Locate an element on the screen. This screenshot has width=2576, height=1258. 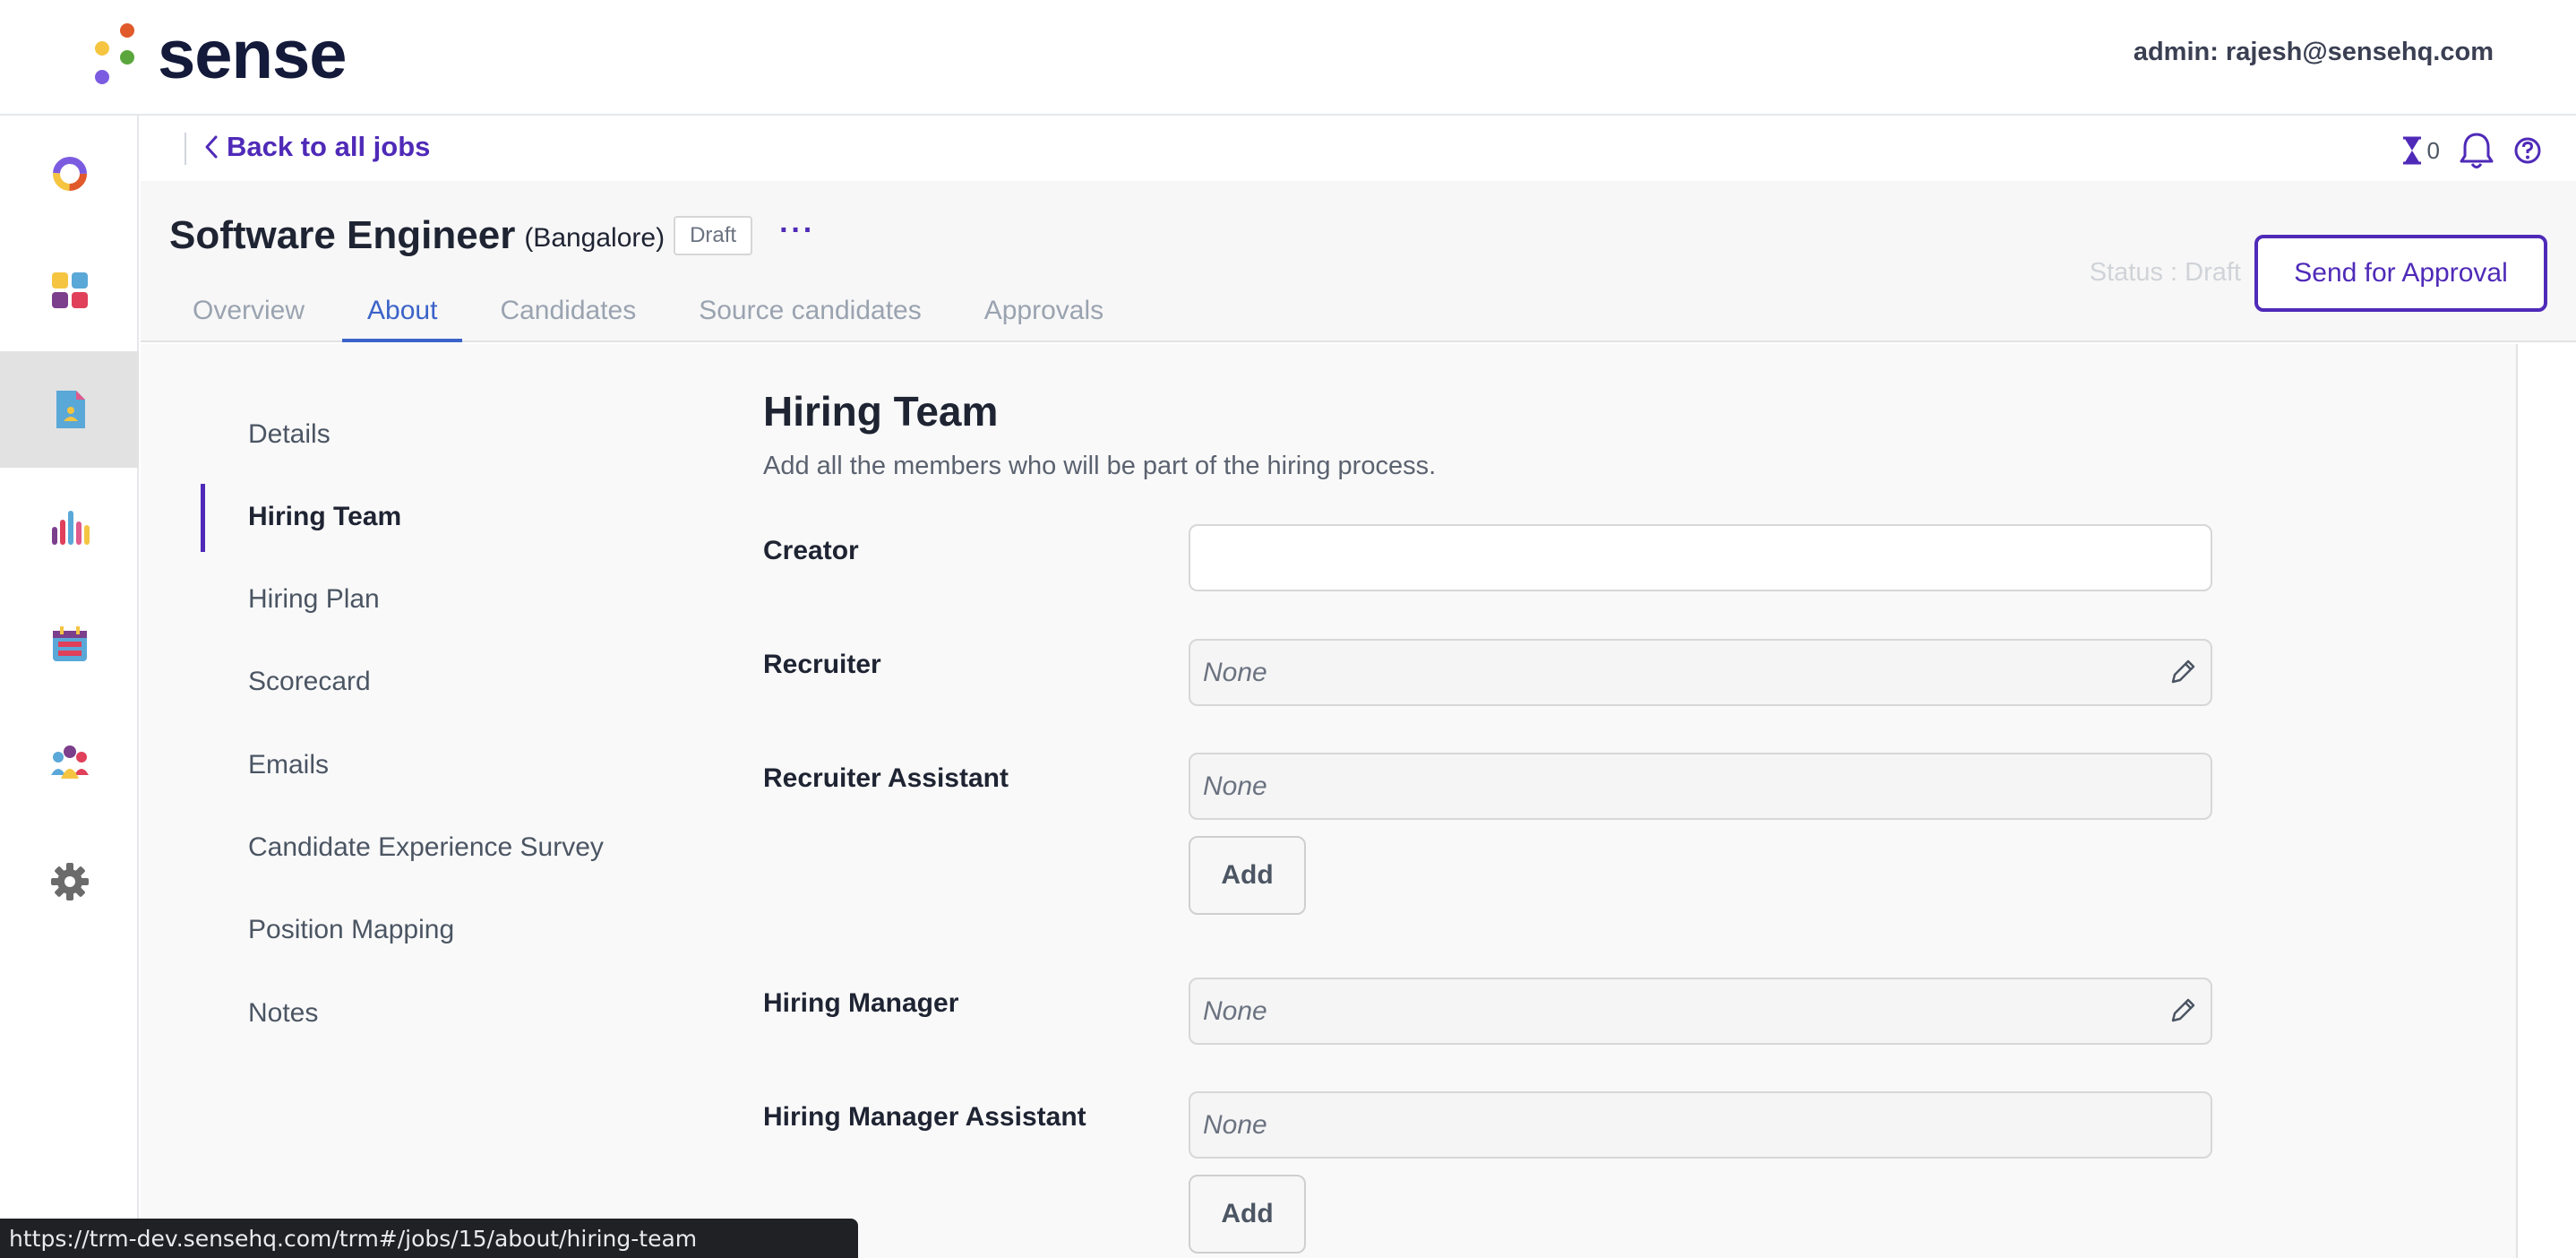
logo-dots-icon is located at coordinates (114, 53).